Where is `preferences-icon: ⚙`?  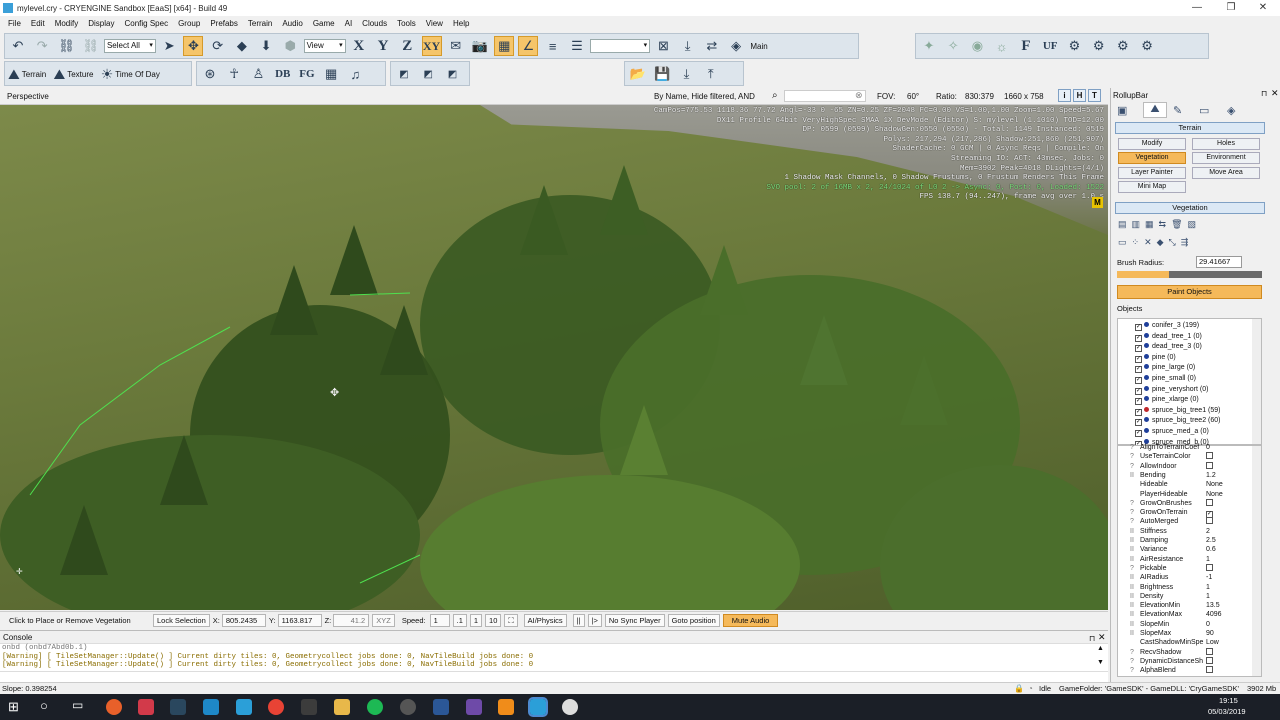
preferences-icon: ⚙ is located at coordinates (1147, 46).